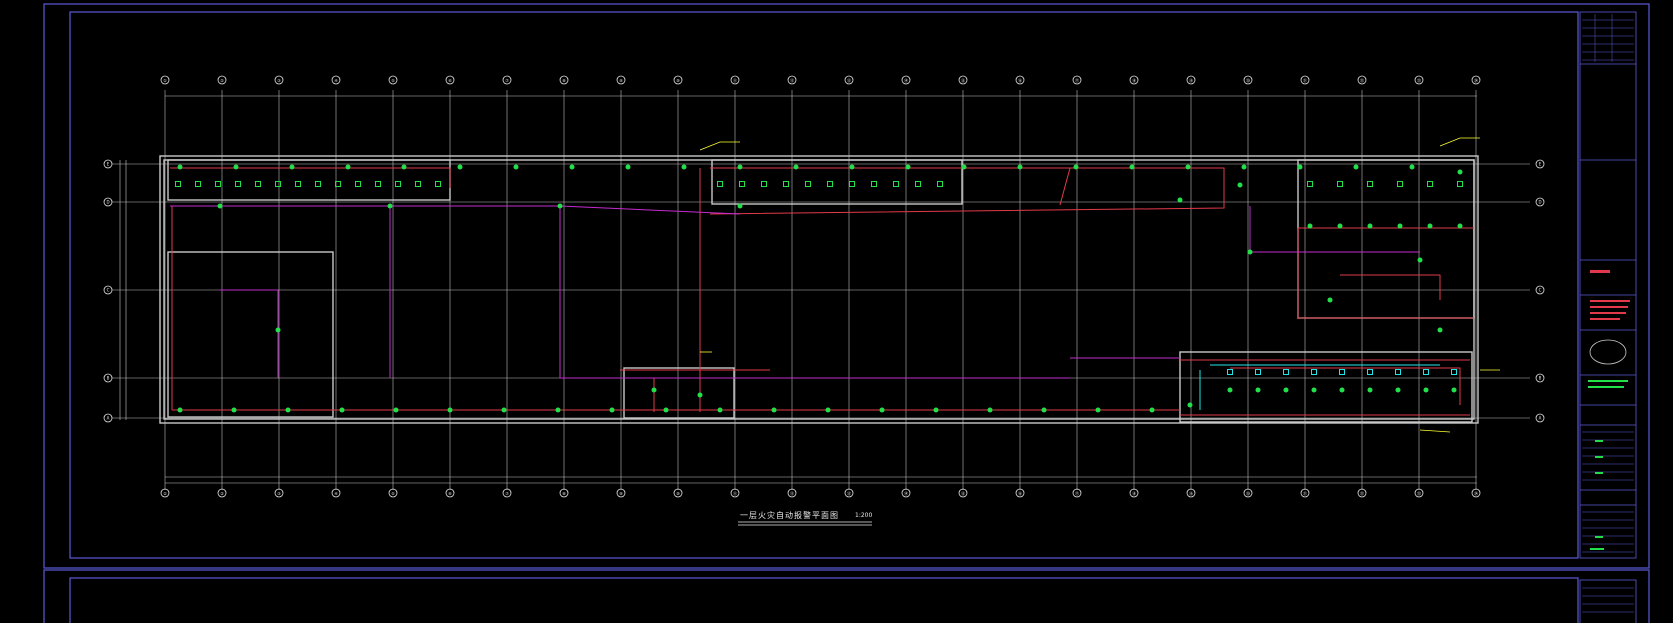  What do you see at coordinates (1608, 317) in the screenshot?
I see `title-block` at bounding box center [1608, 317].